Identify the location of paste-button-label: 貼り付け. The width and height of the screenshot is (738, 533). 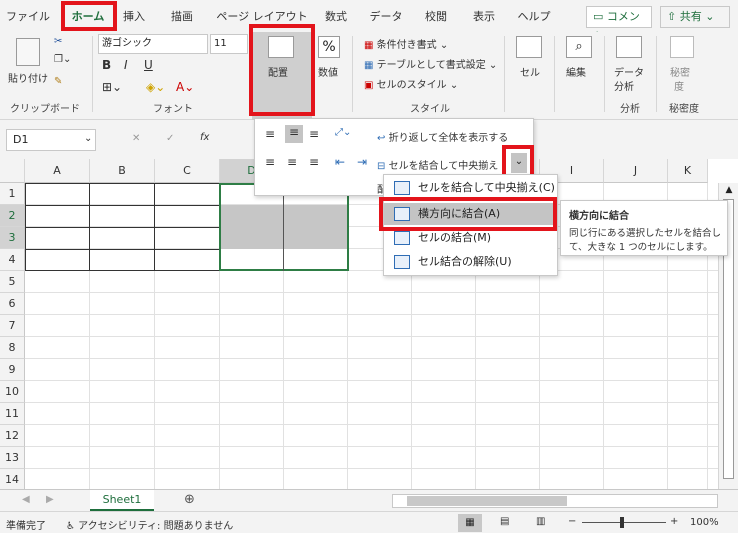
(28, 77).